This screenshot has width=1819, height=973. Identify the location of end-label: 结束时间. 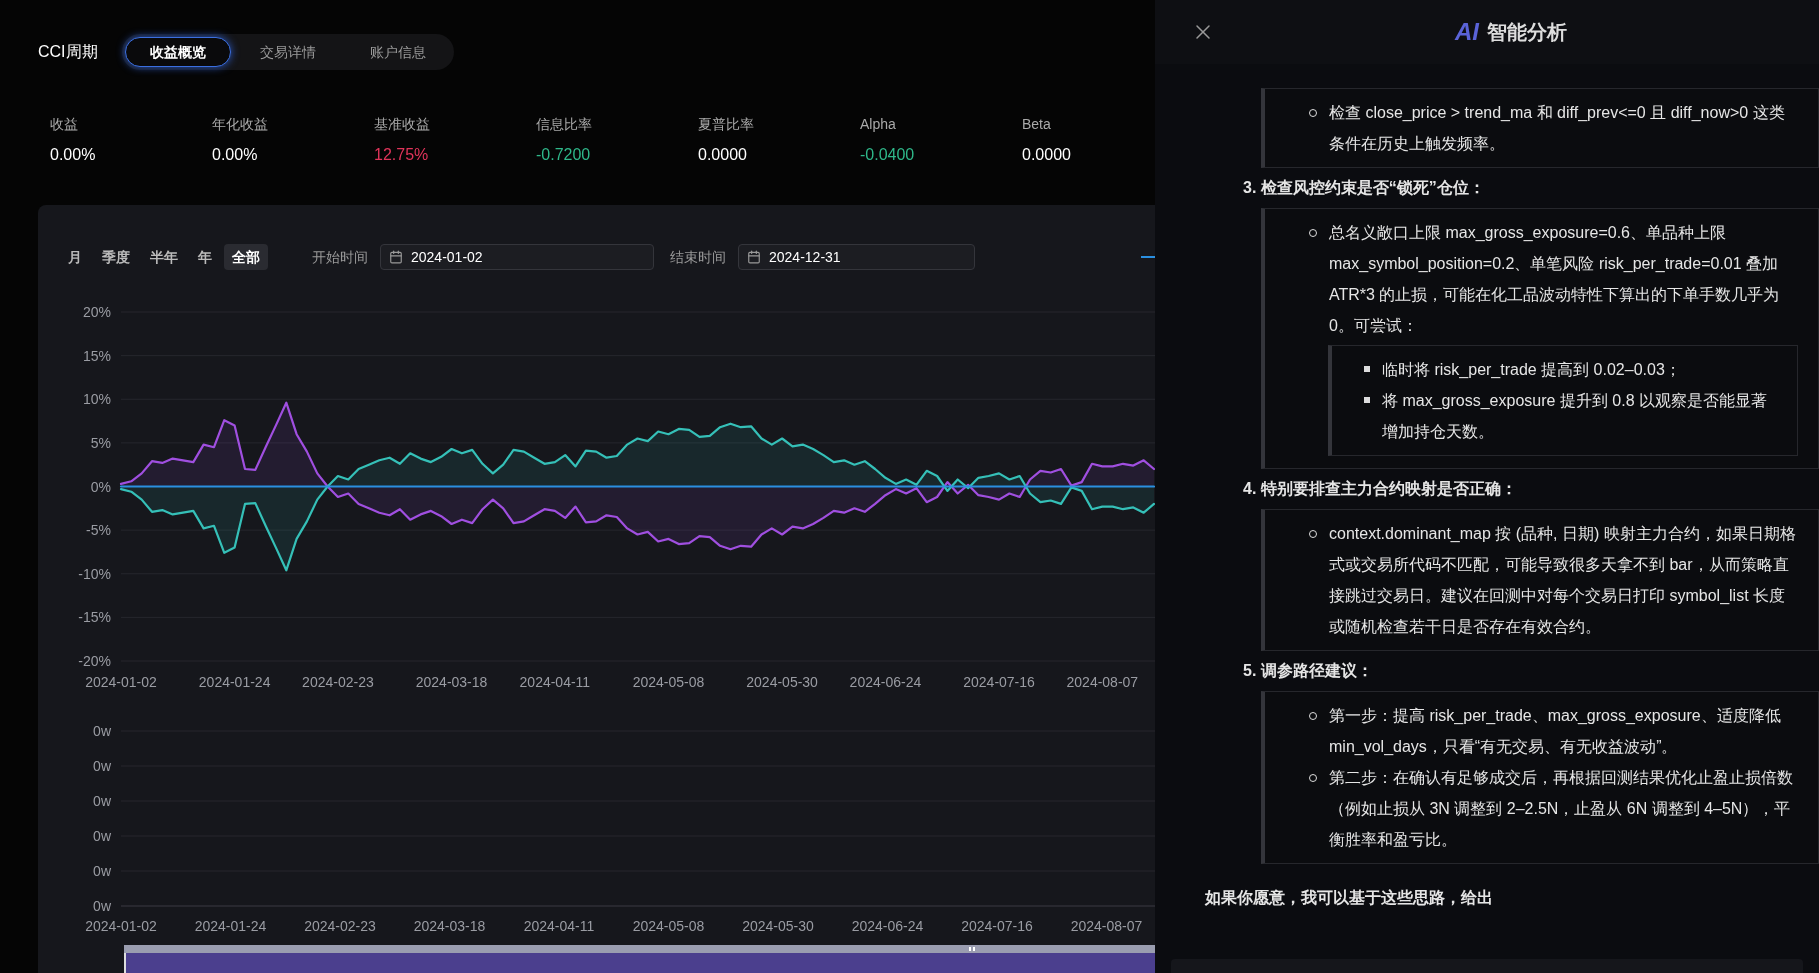
(698, 257).